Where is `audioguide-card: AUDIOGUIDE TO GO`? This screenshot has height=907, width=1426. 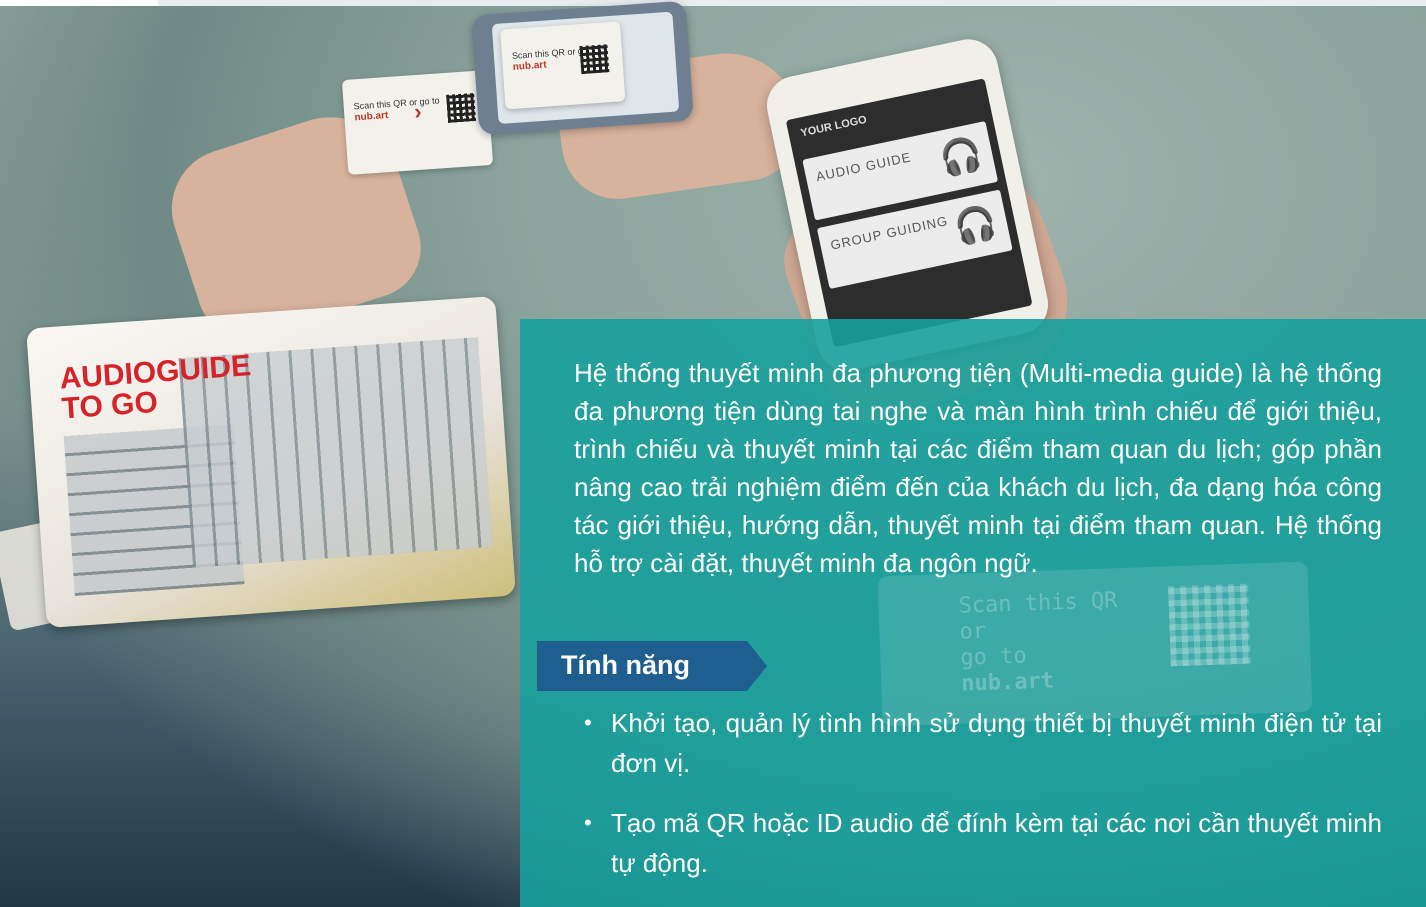
audioguide-card: AUDIOGUIDE TO GO is located at coordinates (271, 462).